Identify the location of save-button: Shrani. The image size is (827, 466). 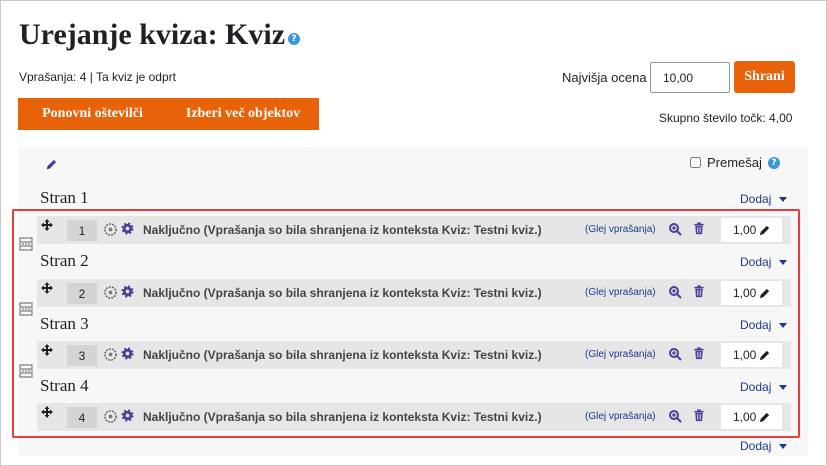
(764, 77).